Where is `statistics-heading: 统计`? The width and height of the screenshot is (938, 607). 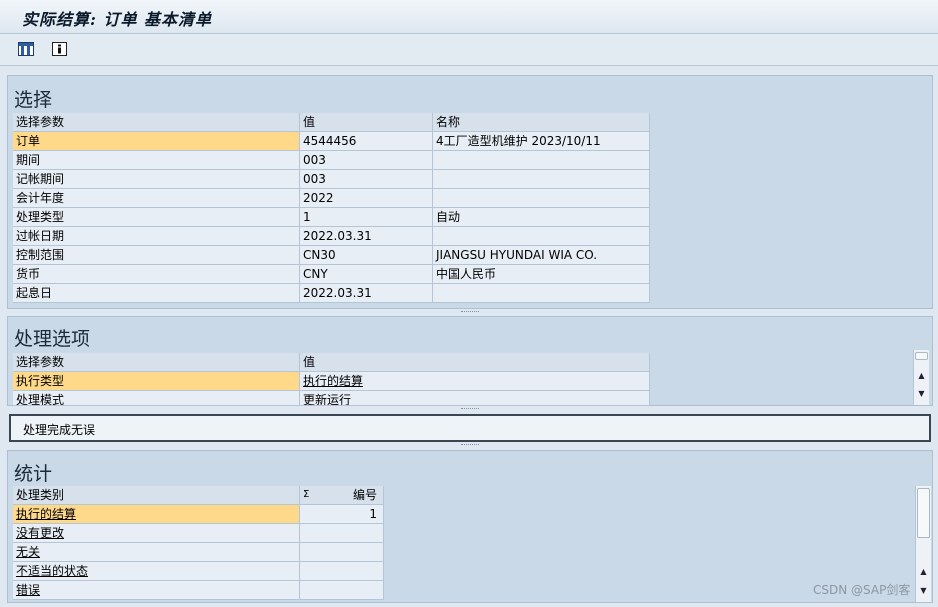
statistics-heading: 统计 is located at coordinates (33, 474).